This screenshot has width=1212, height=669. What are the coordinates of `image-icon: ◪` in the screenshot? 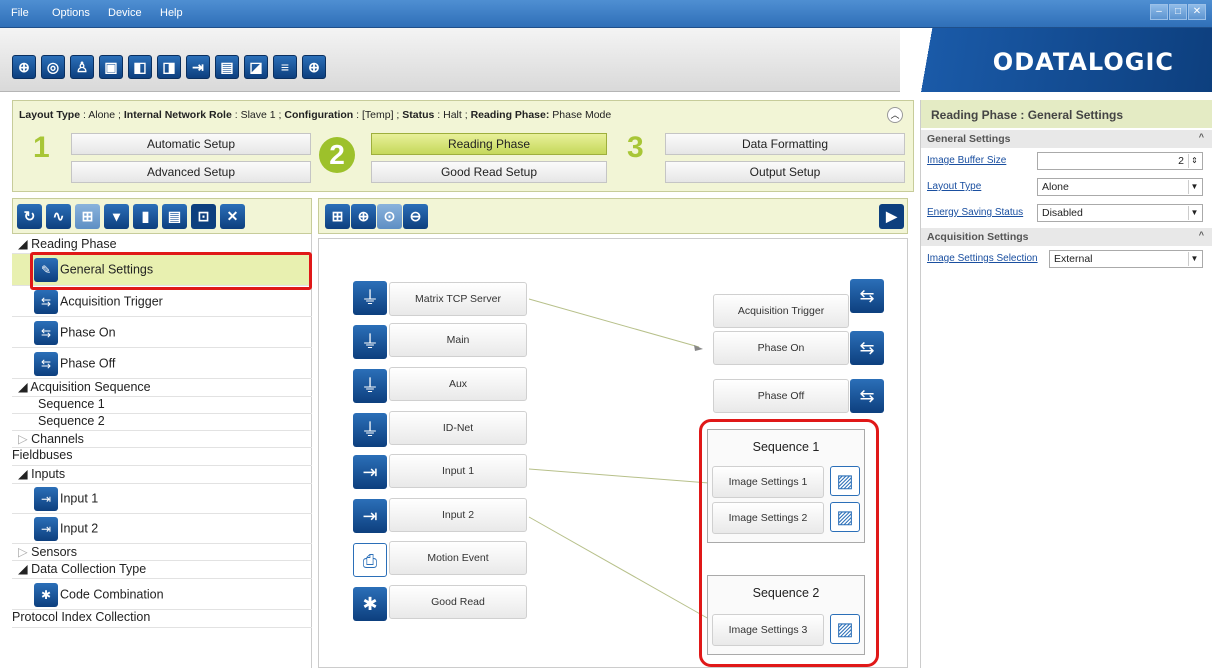 It's located at (256, 67).